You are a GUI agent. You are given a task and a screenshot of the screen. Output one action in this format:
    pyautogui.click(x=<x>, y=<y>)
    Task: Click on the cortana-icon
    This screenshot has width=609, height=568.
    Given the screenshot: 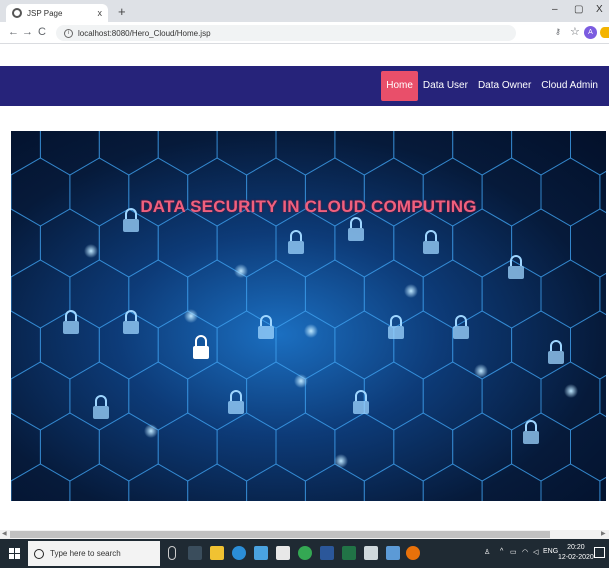 What is the action you would take?
    pyautogui.click(x=39, y=553)
    